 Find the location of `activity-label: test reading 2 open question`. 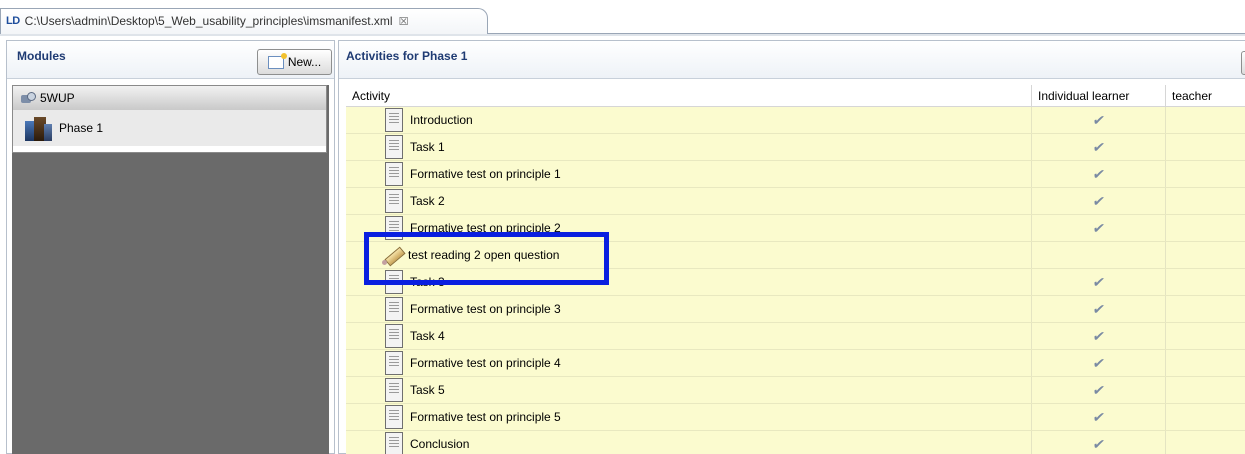

activity-label: test reading 2 open question is located at coordinates (484, 255).